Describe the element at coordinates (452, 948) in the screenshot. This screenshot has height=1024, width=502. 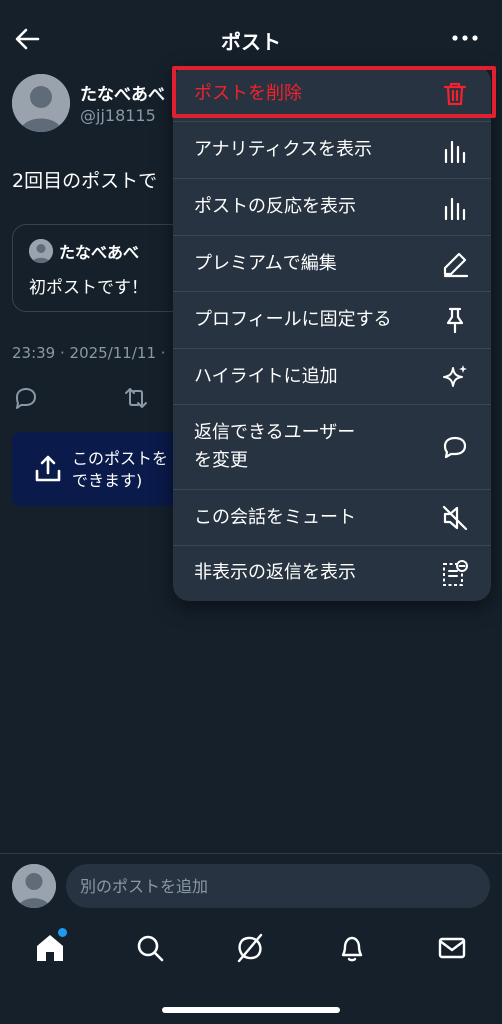
I see `mail-icon` at that location.